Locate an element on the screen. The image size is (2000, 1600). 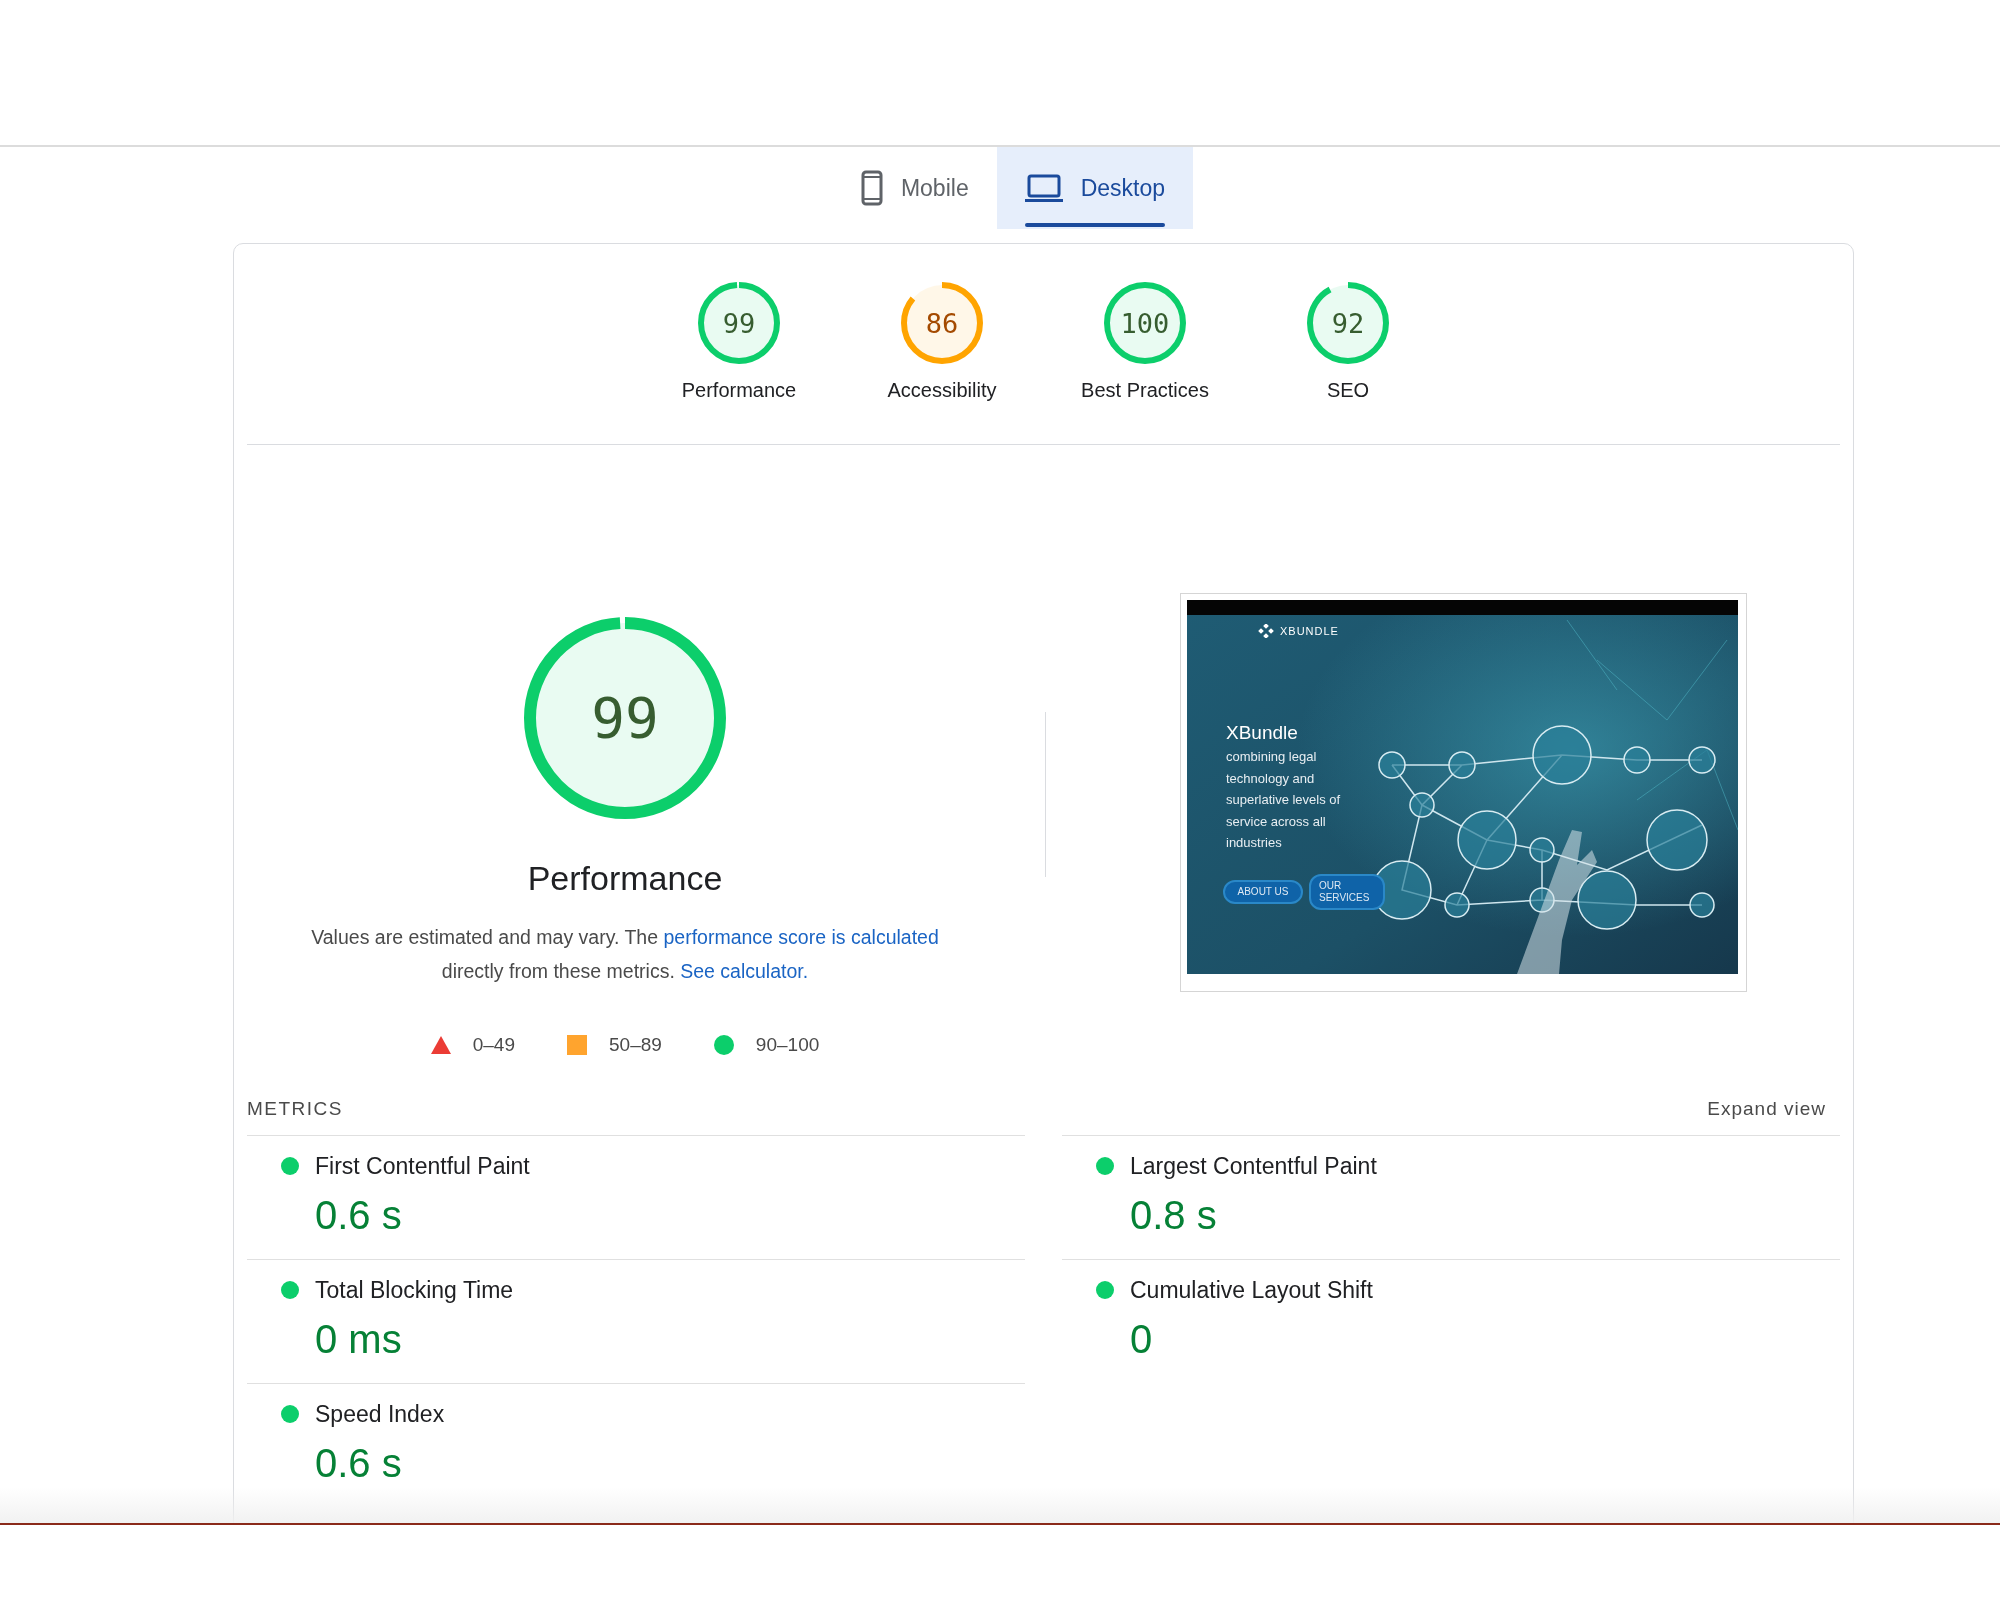
site-tagline: combining legal technology and superlative levels of service across all industries is located at coordinates (1284, 800).